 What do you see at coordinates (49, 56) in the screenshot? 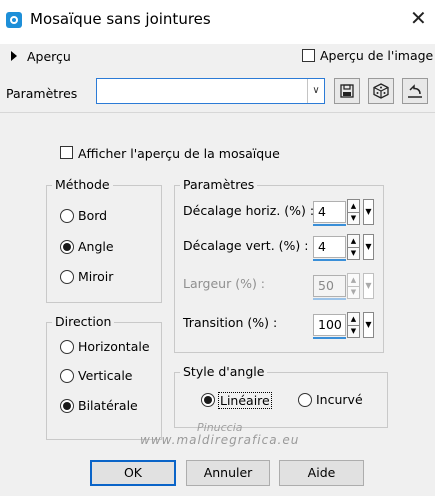
I see `apercu-toggle-label: Aperçu` at bounding box center [49, 56].